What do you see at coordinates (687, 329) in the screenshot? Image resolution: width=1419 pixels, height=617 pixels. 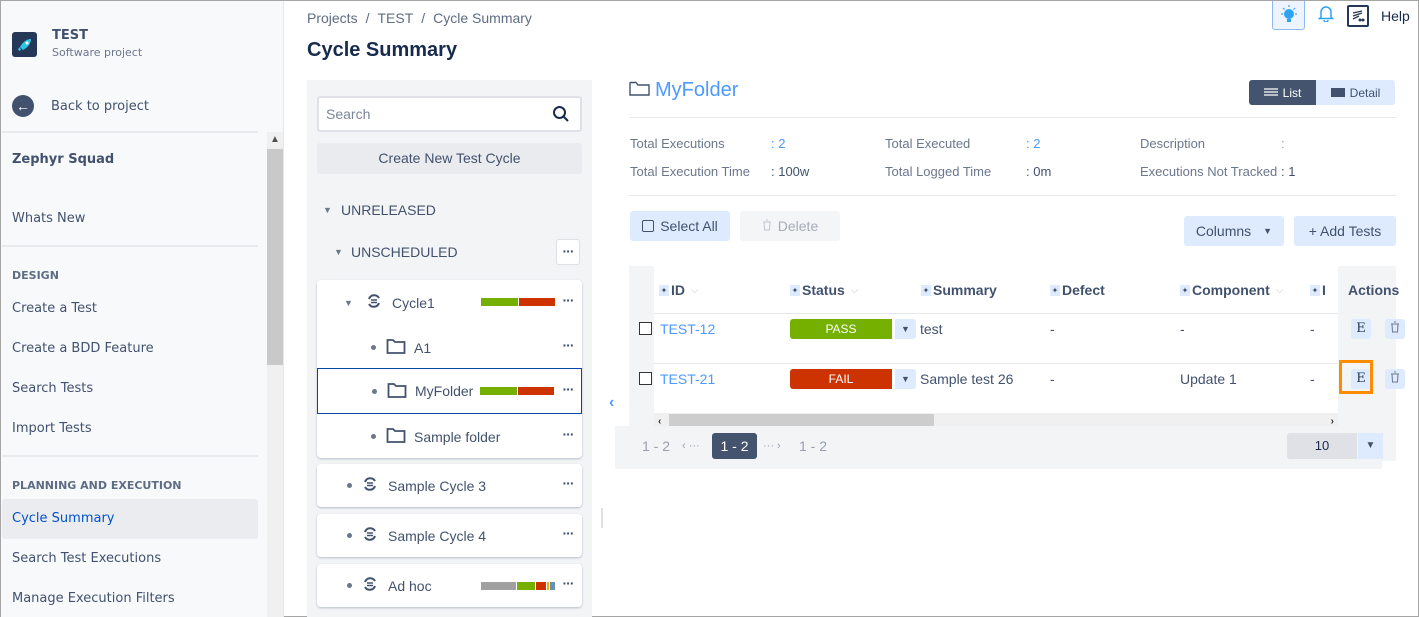 I see `issue-id-link: TEST-12` at bounding box center [687, 329].